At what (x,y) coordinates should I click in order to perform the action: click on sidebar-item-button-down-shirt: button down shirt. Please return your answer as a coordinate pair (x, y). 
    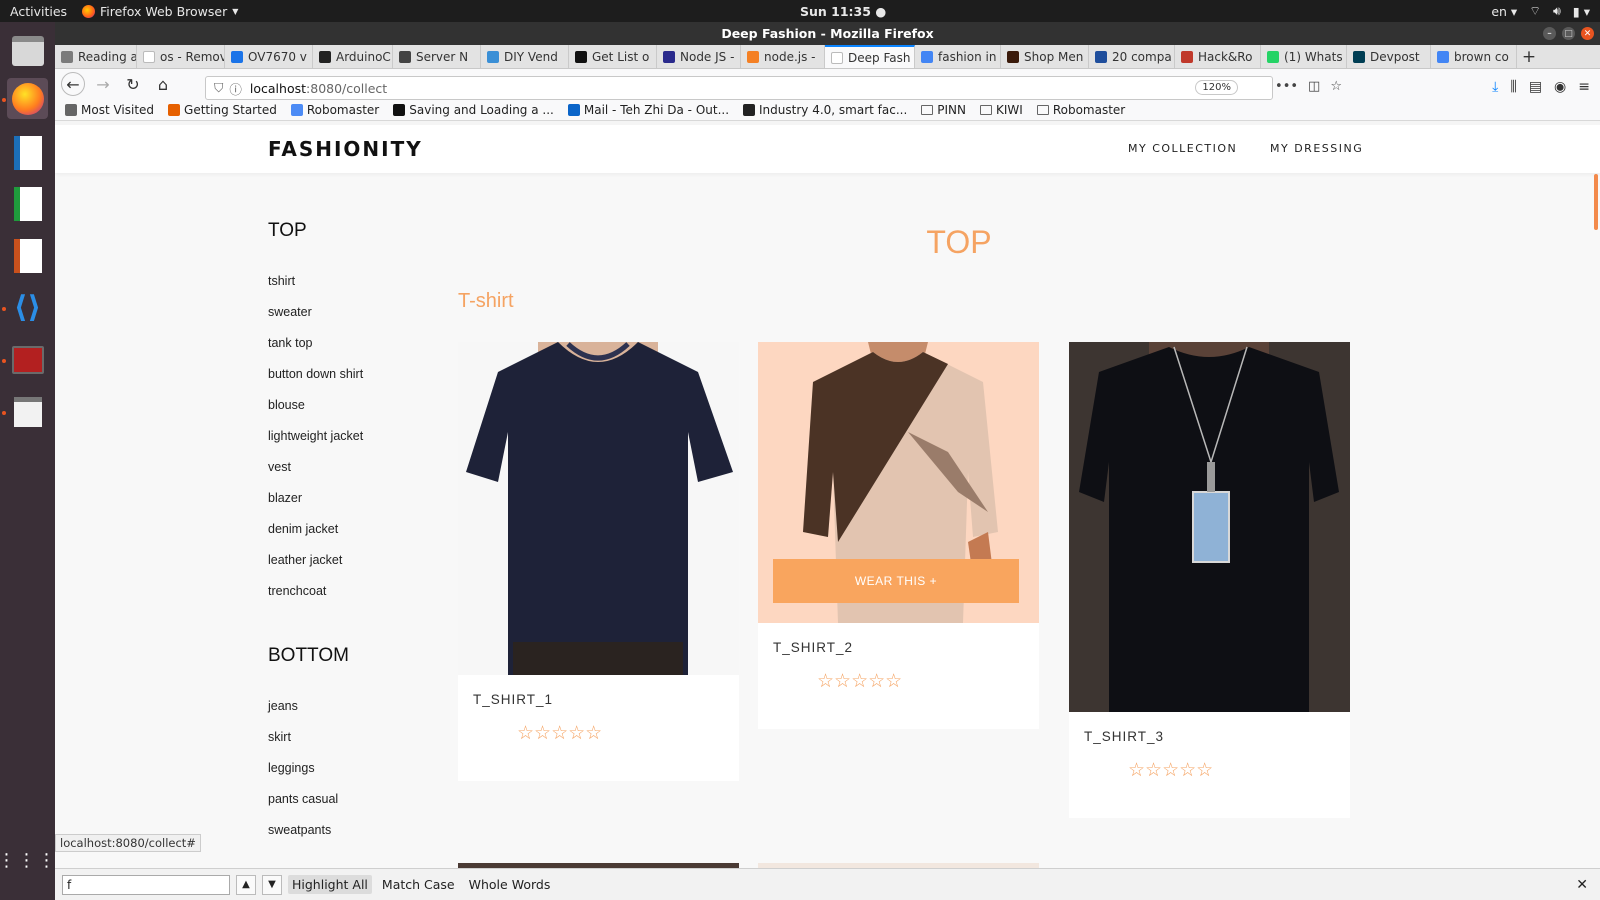
    Looking at the image, I should click on (358, 374).